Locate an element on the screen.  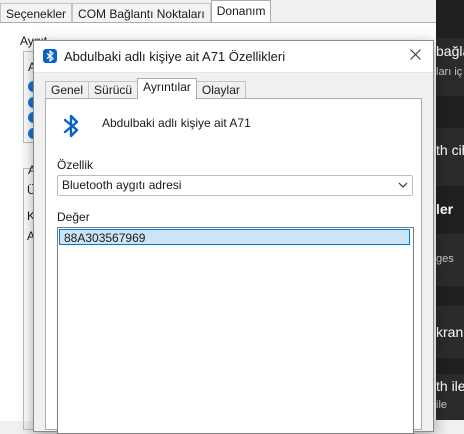
tab-secenekler: Seçenekler is located at coordinates (36, 13).